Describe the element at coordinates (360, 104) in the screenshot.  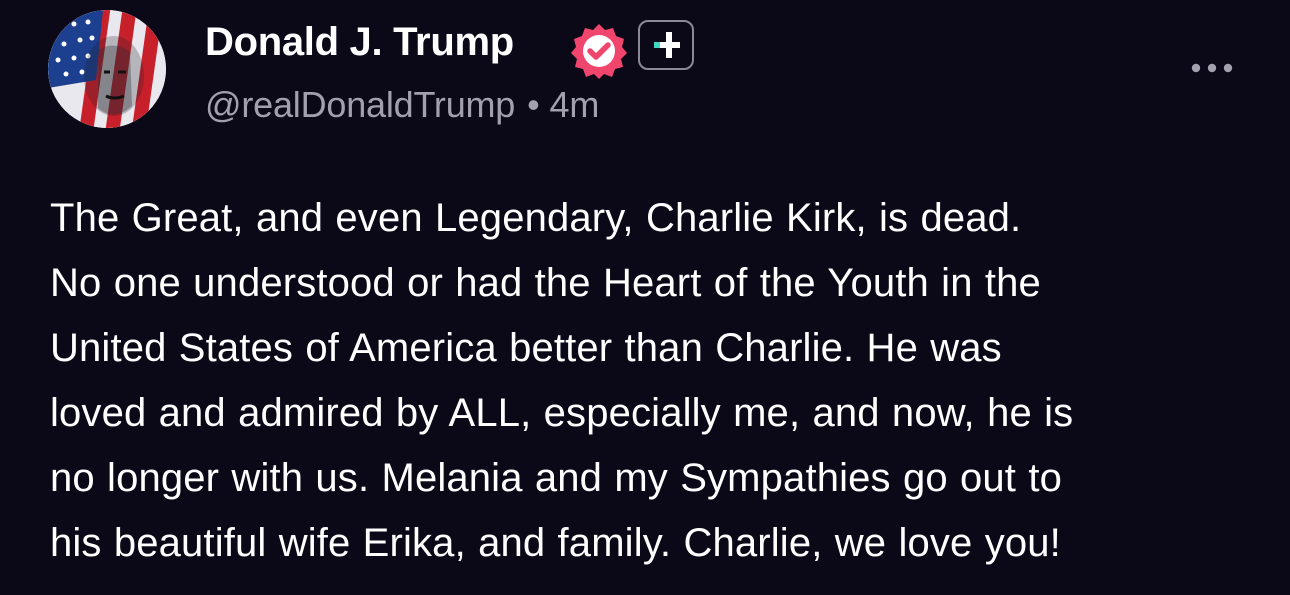
I see `author-handle: @realDonaldTrump` at that location.